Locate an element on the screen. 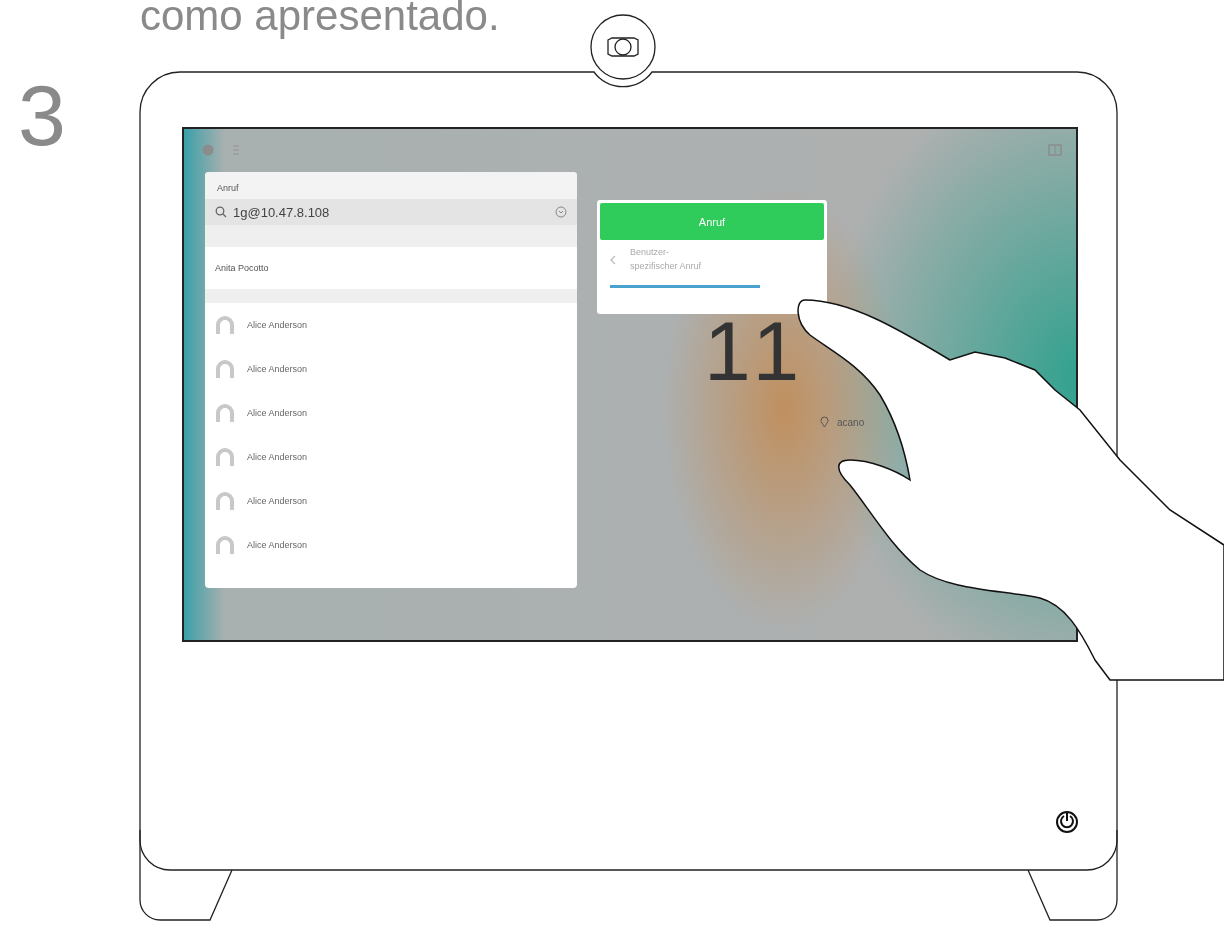 The image size is (1224, 925). location-pin-icon is located at coordinates (824, 422).